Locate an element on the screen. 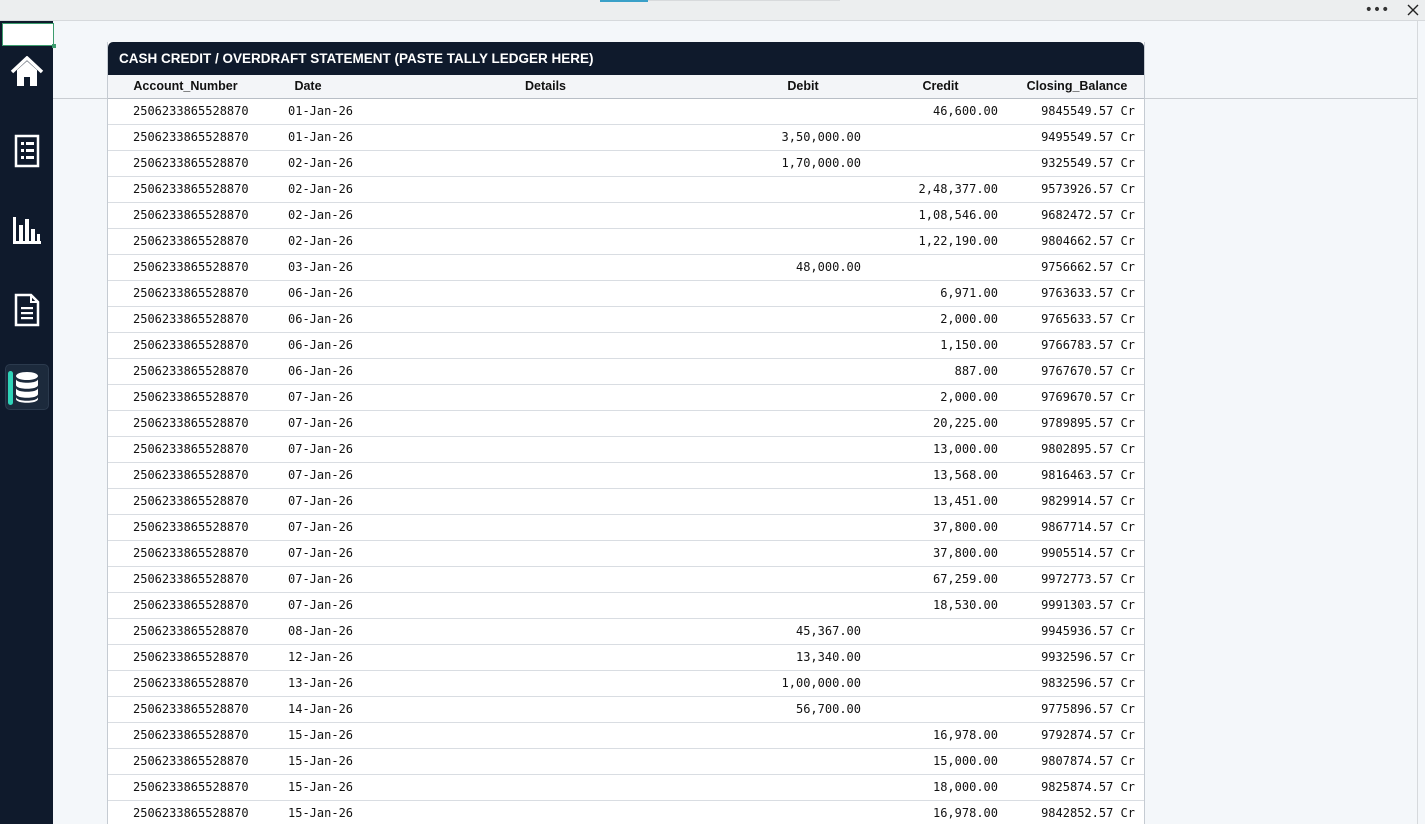 The image size is (1425, 824). sidebar-item-documents is located at coordinates (27, 310).